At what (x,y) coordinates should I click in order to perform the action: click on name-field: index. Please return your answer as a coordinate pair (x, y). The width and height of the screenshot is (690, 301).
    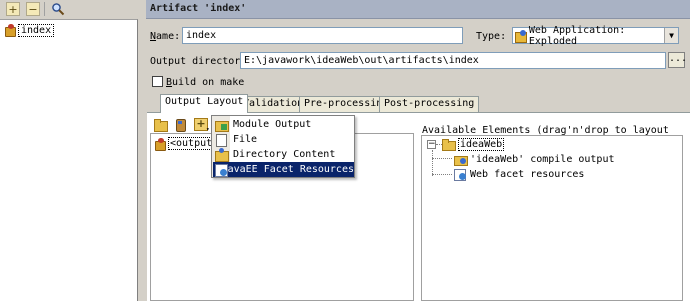
    Looking at the image, I should click on (322, 35).